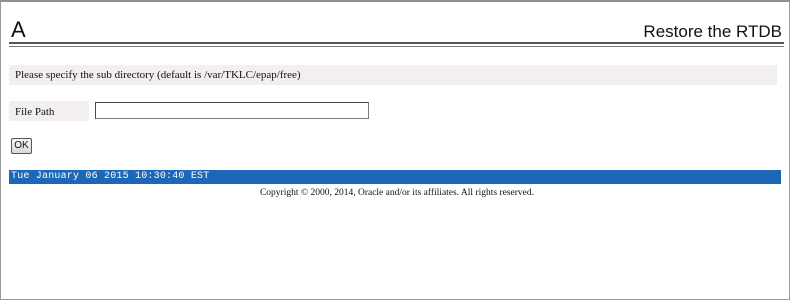  Describe the element at coordinates (395, 177) in the screenshot. I see `status-bar: Tue January 06 2015 10:30:40 EST` at that location.